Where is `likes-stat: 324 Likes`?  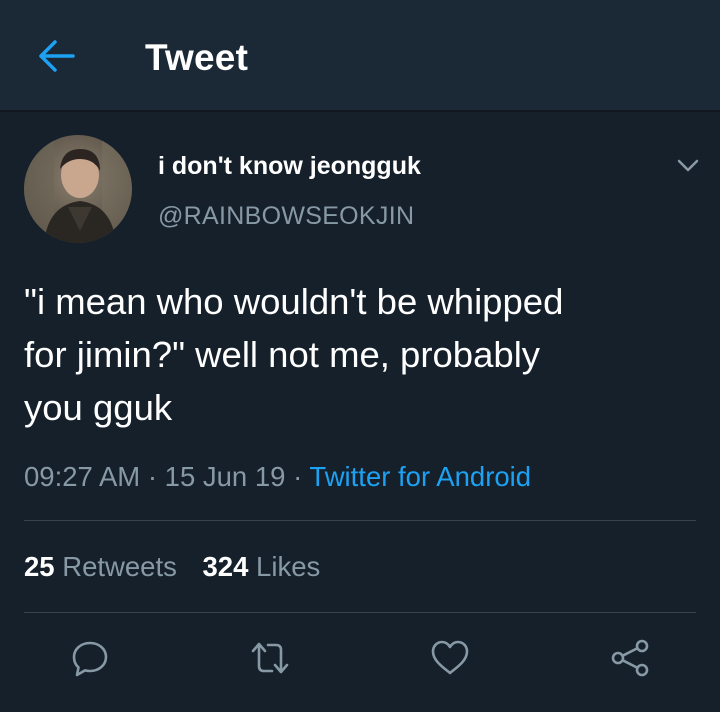
likes-stat: 324 Likes is located at coordinates (262, 566).